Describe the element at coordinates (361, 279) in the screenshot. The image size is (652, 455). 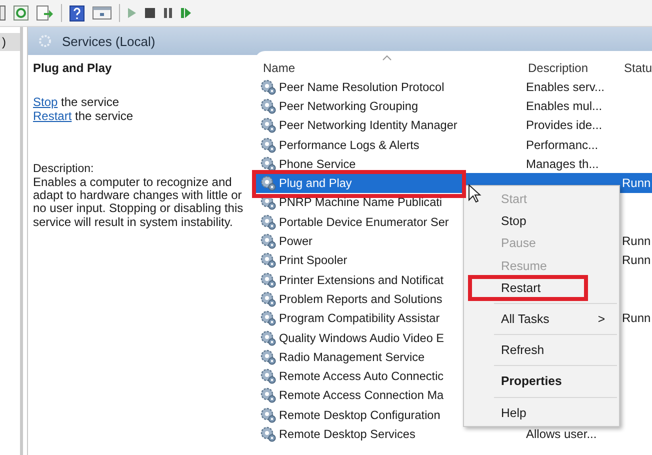
I see `service-name: Printer Extensions and Notificat` at that location.